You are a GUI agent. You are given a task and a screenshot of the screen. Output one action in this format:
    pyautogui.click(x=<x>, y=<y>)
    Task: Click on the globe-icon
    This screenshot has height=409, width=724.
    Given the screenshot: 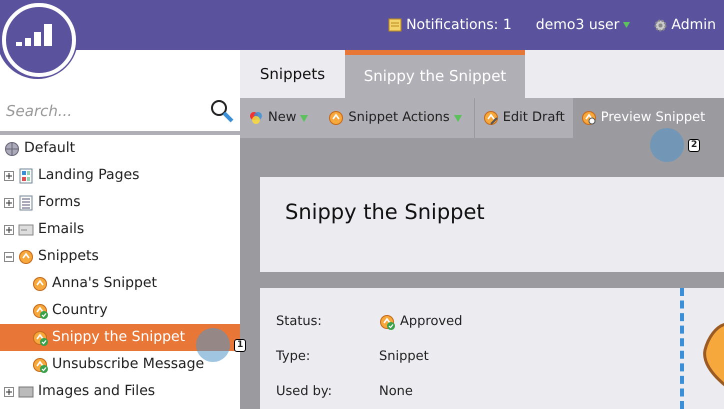 What is the action you would take?
    pyautogui.click(x=12, y=148)
    